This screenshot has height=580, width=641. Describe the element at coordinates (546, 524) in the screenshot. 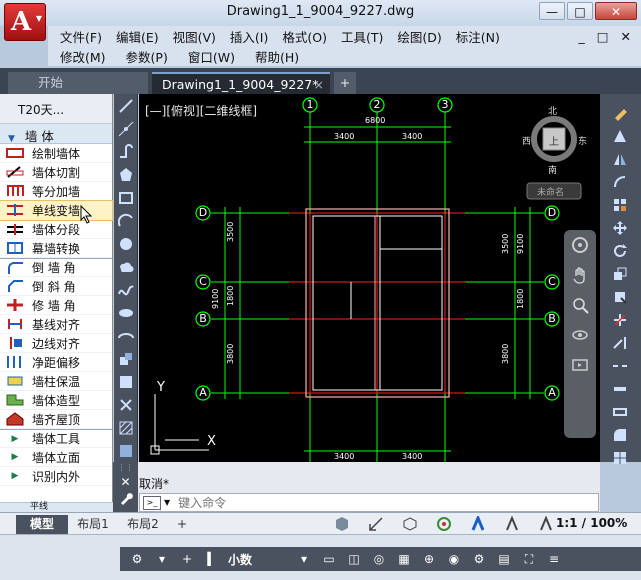

I see `auto-scale-icon` at that location.